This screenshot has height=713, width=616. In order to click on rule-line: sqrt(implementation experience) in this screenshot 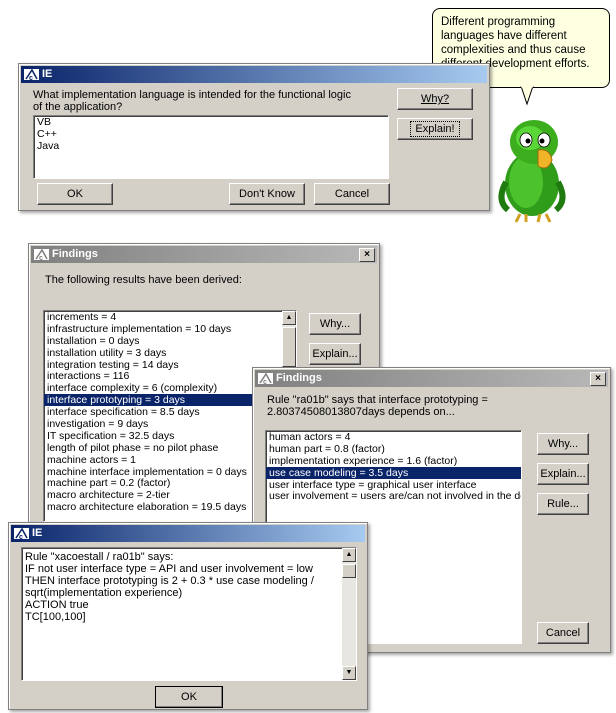, I will do `click(104, 593)`.